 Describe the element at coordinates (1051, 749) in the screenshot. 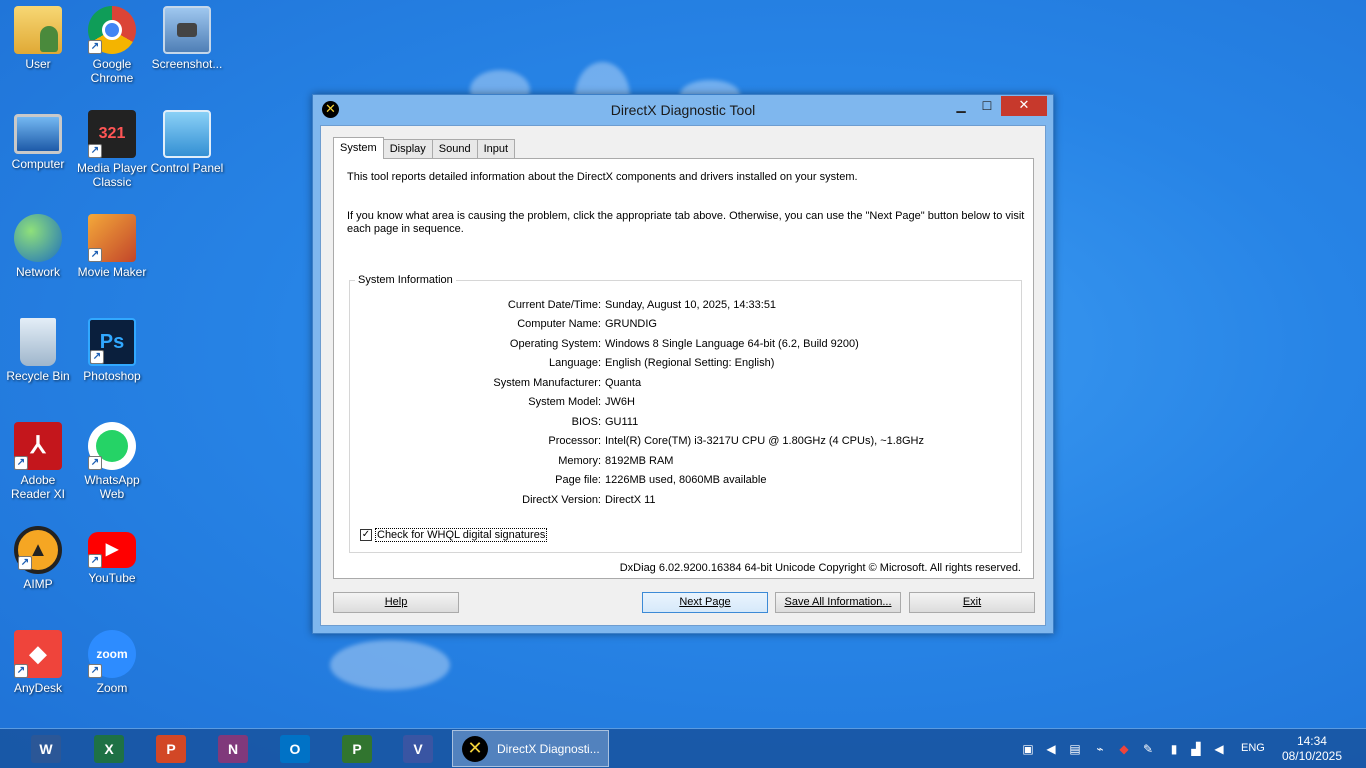

I see `speaker-icon: ◀` at that location.